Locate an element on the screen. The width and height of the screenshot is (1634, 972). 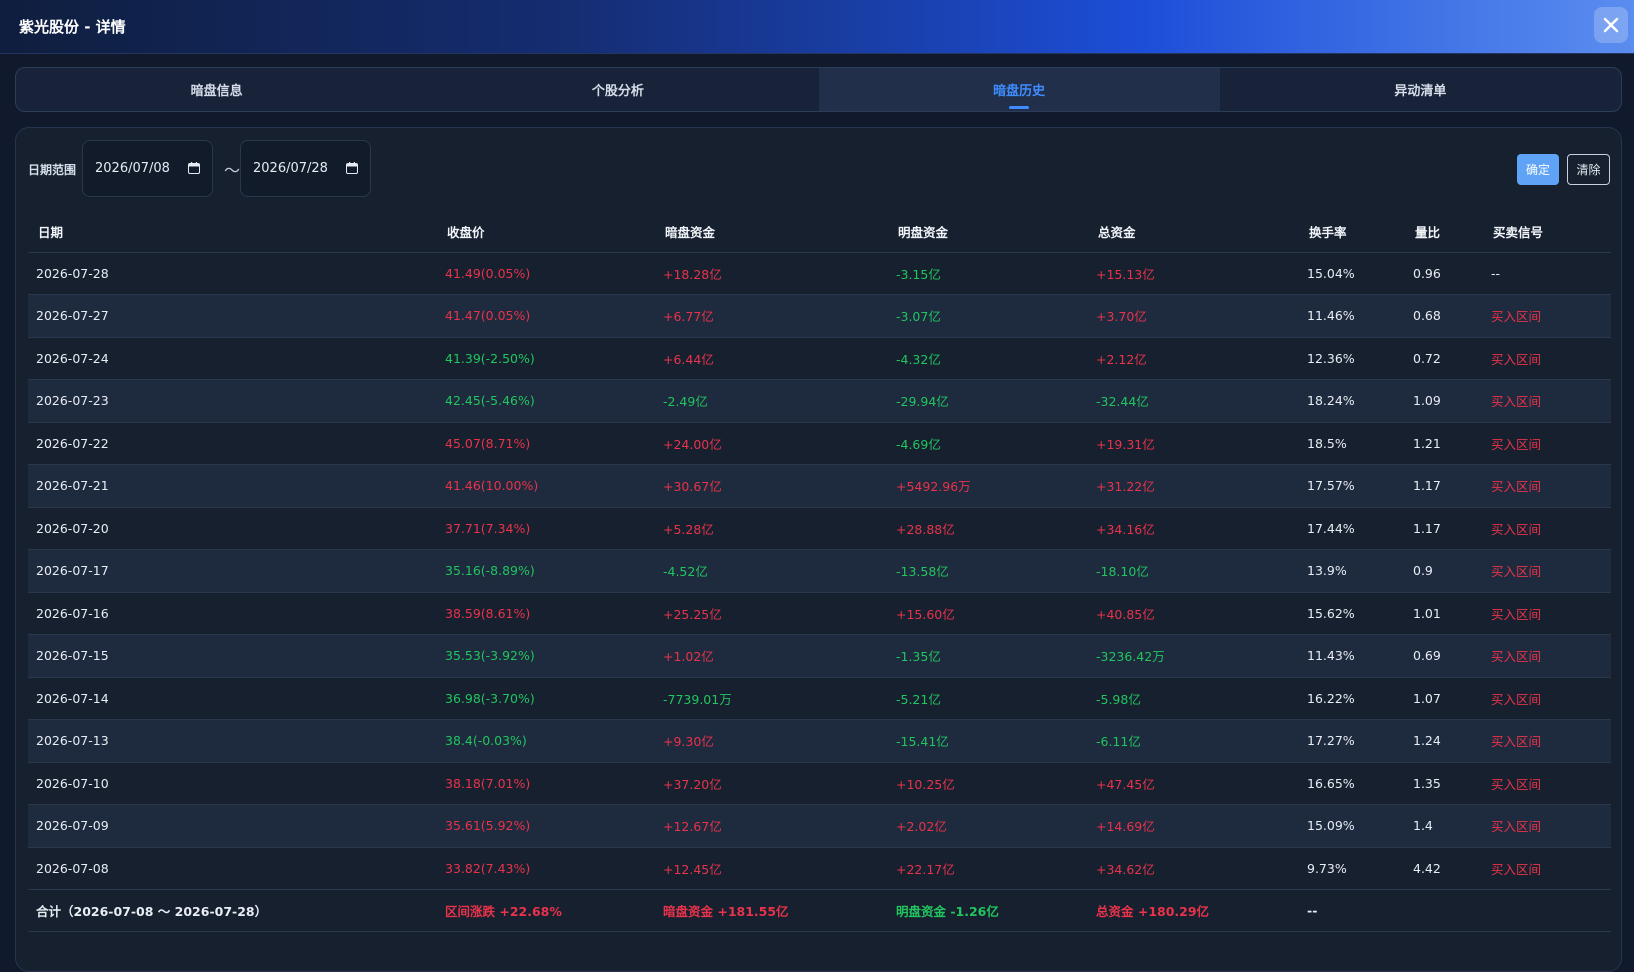
cell-close: 35.61(5.92%) is located at coordinates (546, 826).